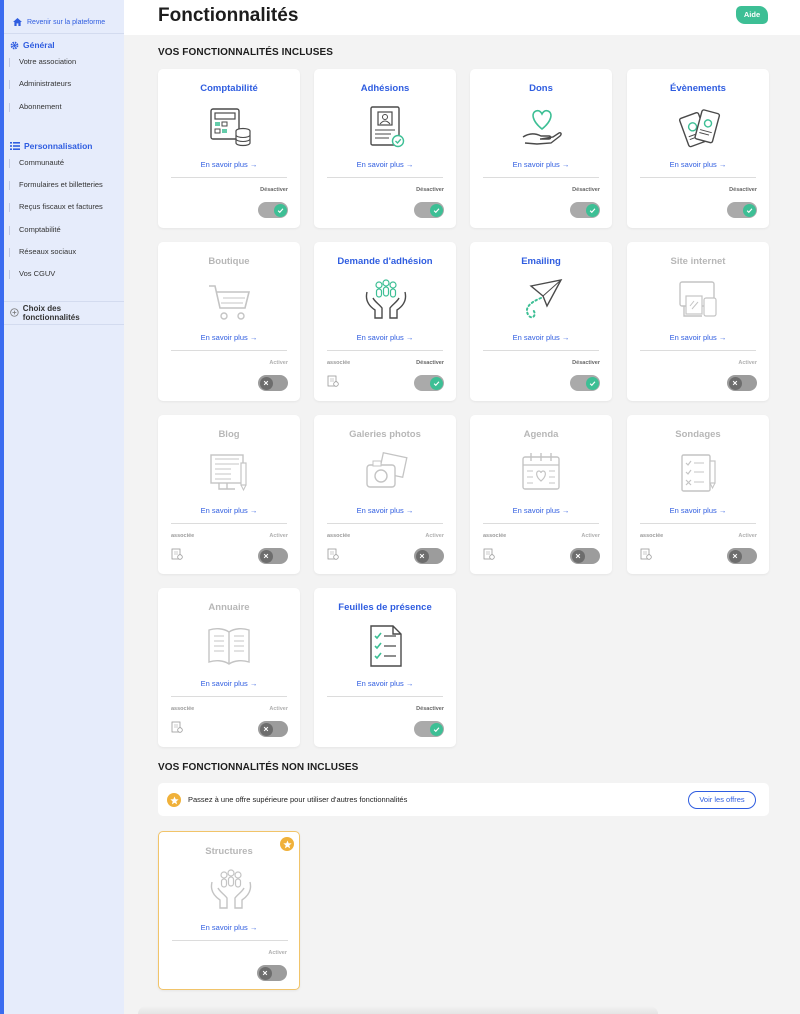 Image resolution: width=800 pixels, height=1014 pixels. I want to click on sidebar-item-recus-fiscaux: Reçus fiscaux et factures, so click(64, 207).